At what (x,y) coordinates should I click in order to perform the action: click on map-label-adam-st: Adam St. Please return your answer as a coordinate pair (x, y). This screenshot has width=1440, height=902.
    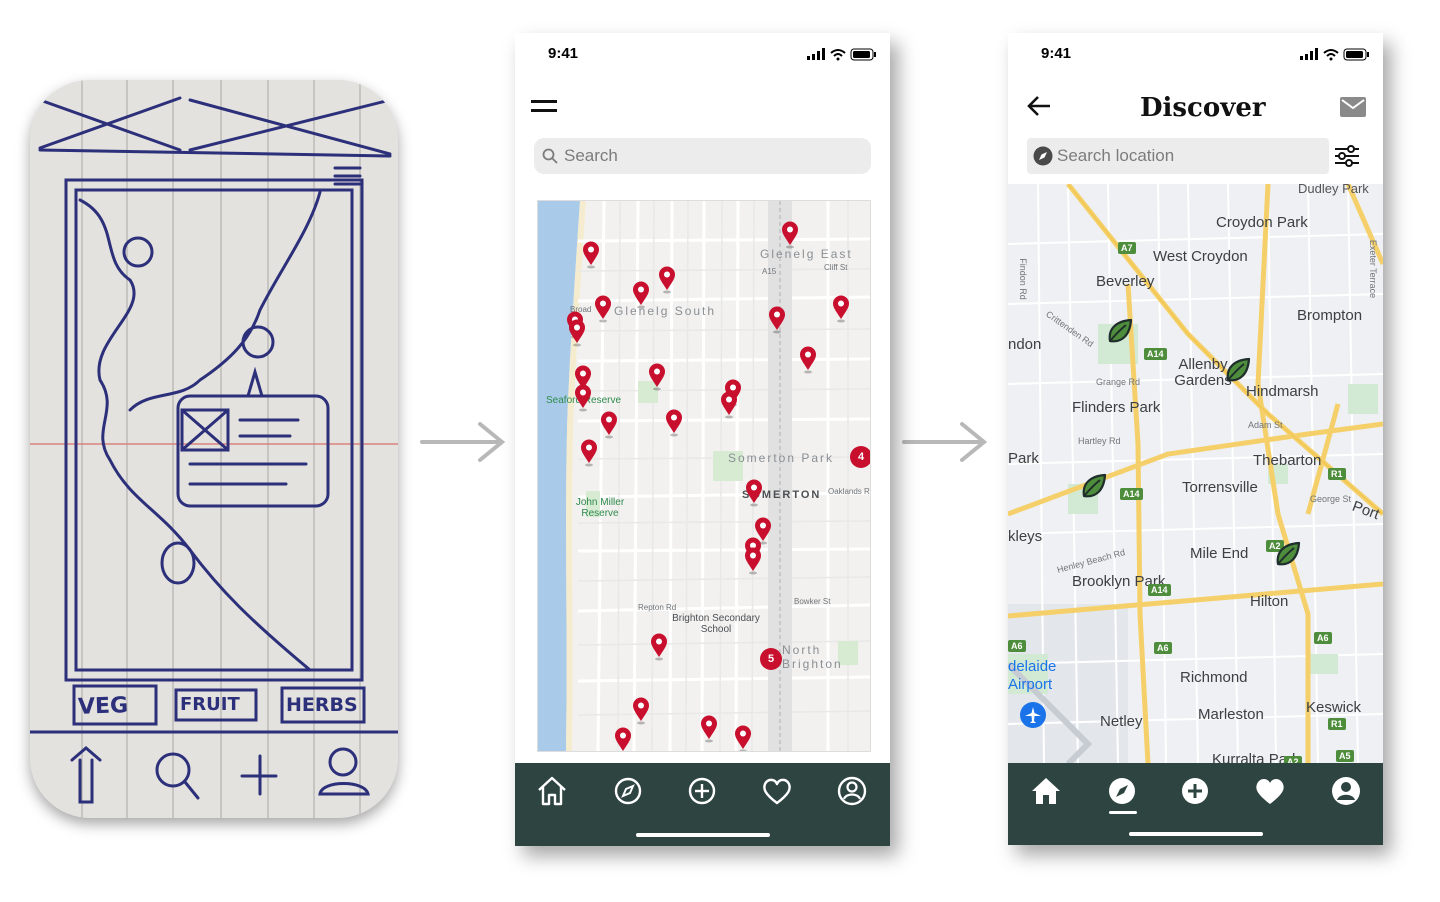
    Looking at the image, I should click on (1265, 425).